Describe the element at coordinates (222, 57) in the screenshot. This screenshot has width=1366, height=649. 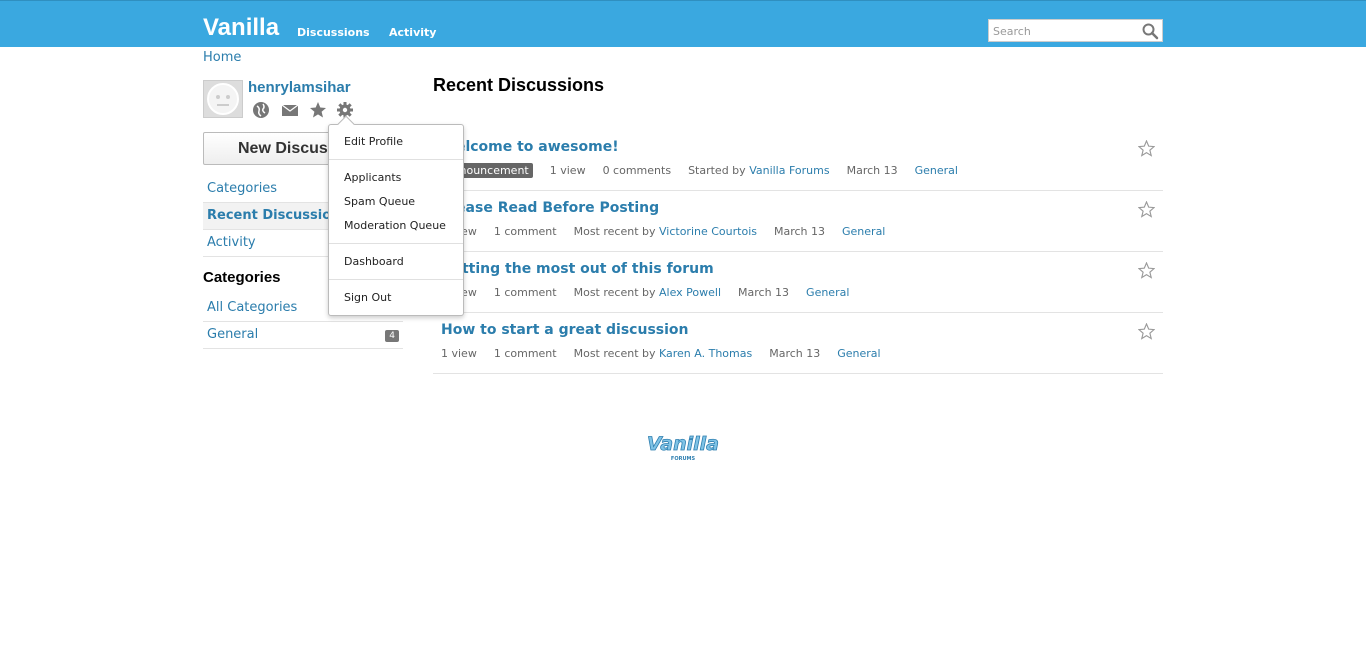
I see `breadcrumb-home: Home` at that location.